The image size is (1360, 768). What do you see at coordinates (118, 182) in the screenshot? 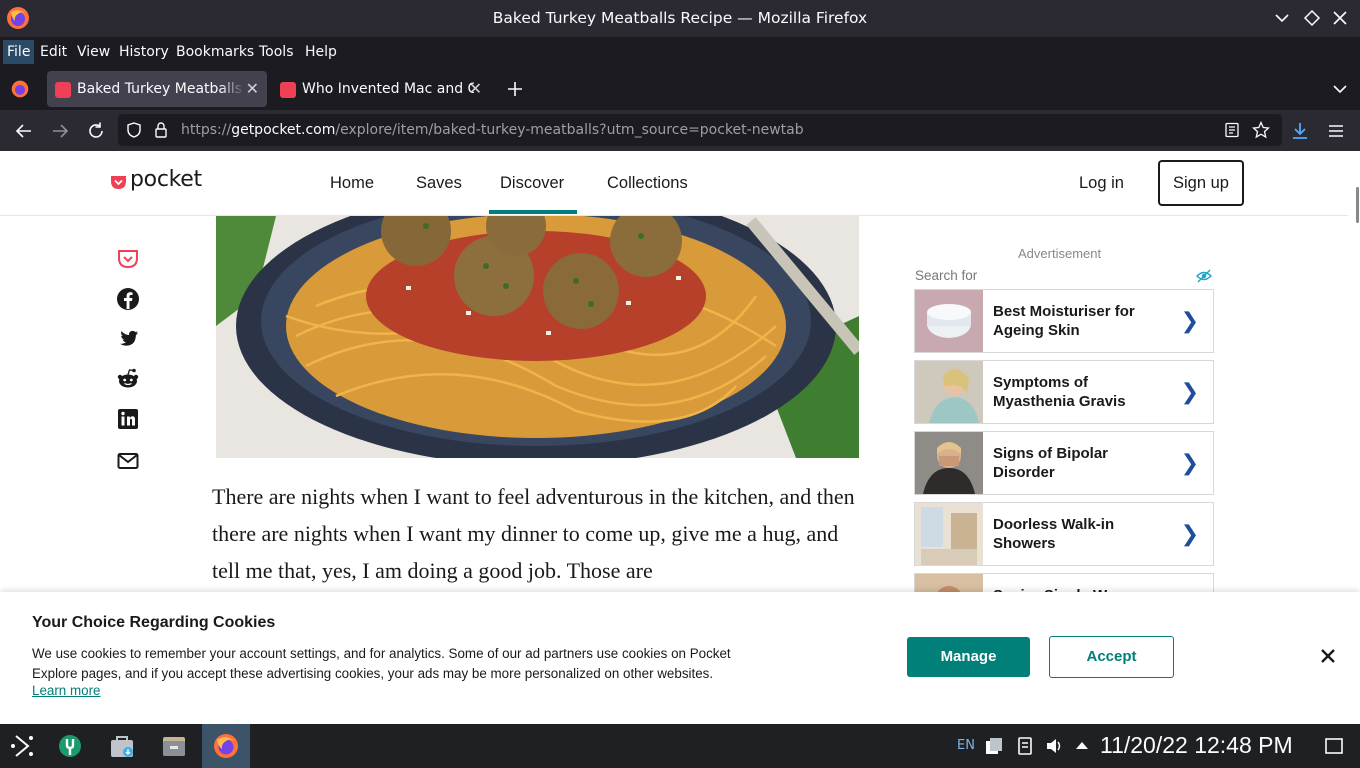
I see `pocket-logo-icon` at bounding box center [118, 182].